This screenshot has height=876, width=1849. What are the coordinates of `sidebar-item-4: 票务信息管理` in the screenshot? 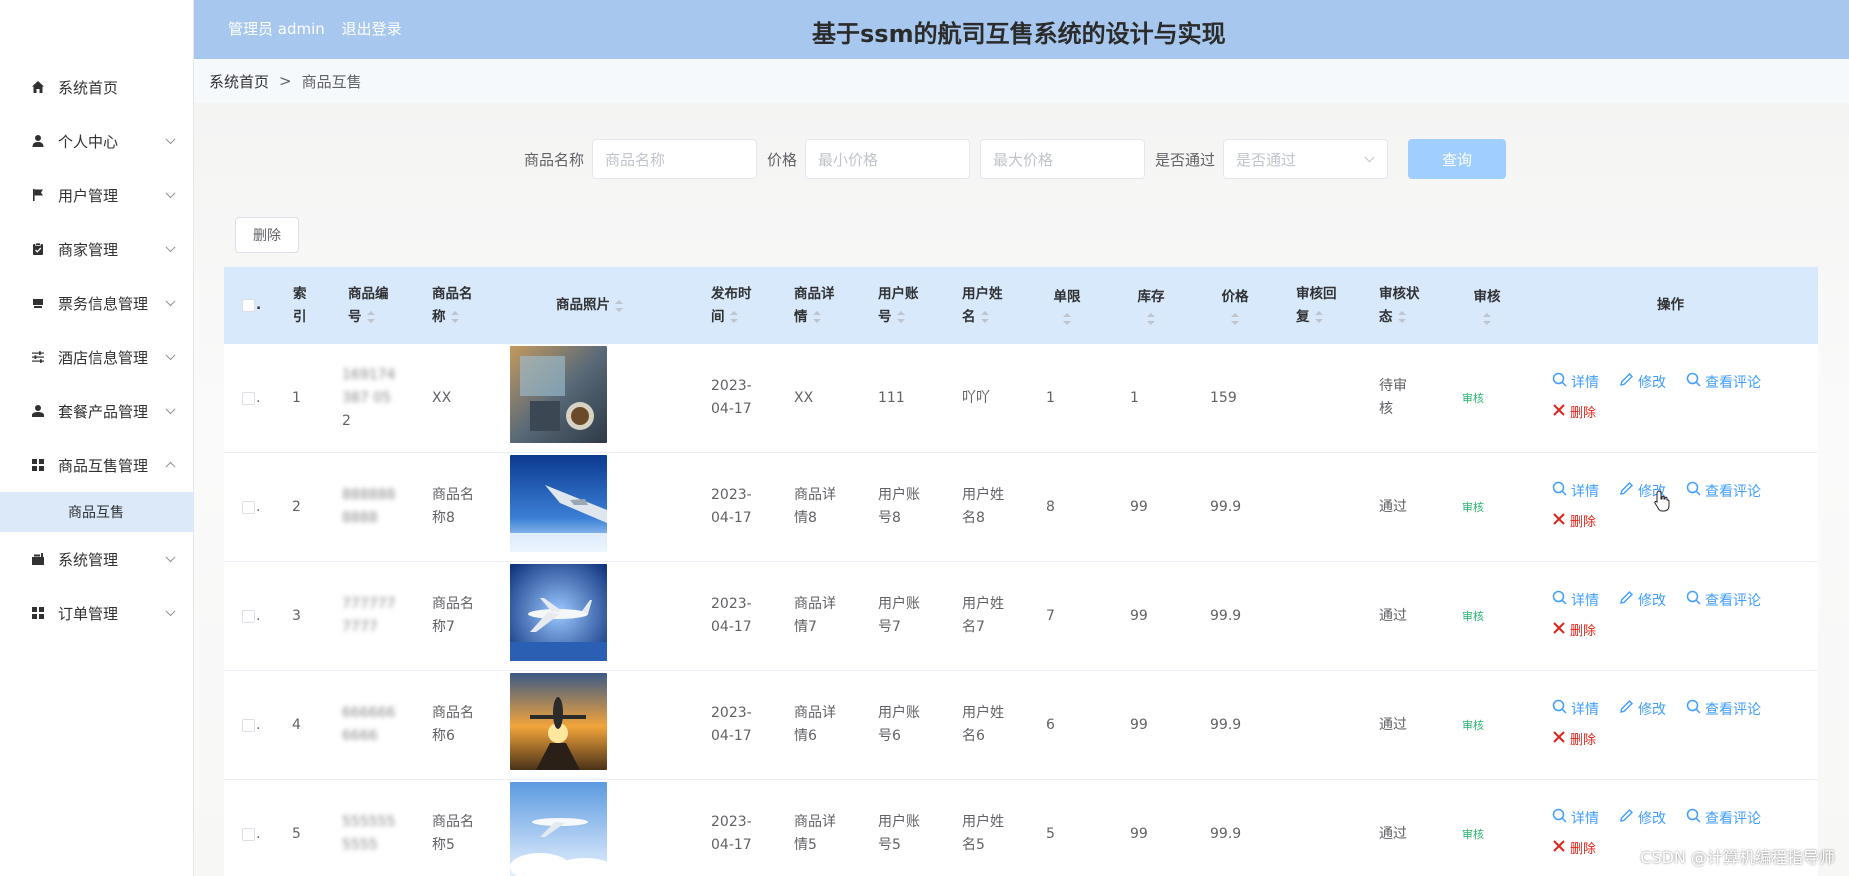 It's located at (97, 303).